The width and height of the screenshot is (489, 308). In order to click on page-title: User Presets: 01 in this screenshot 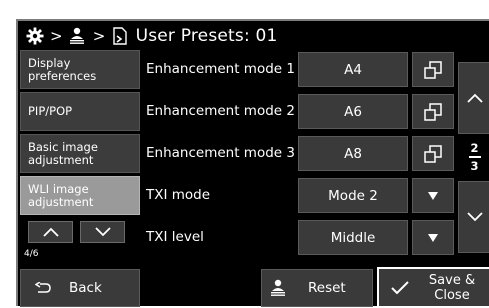, I will do `click(206, 35)`.